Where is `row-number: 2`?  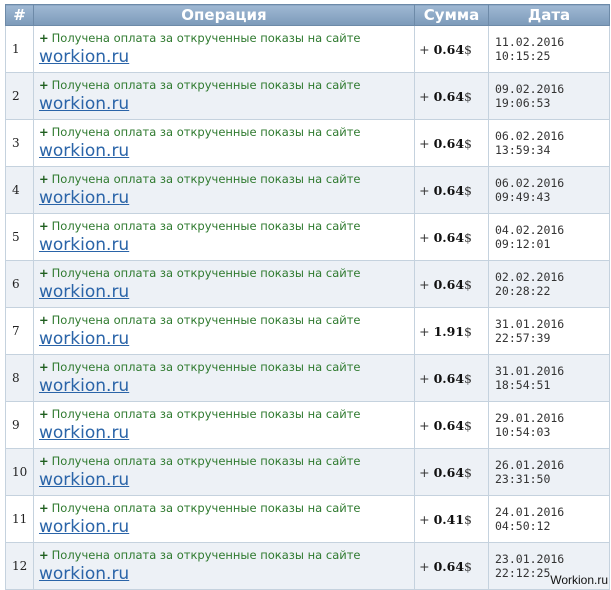 row-number: 2 is located at coordinates (19, 96).